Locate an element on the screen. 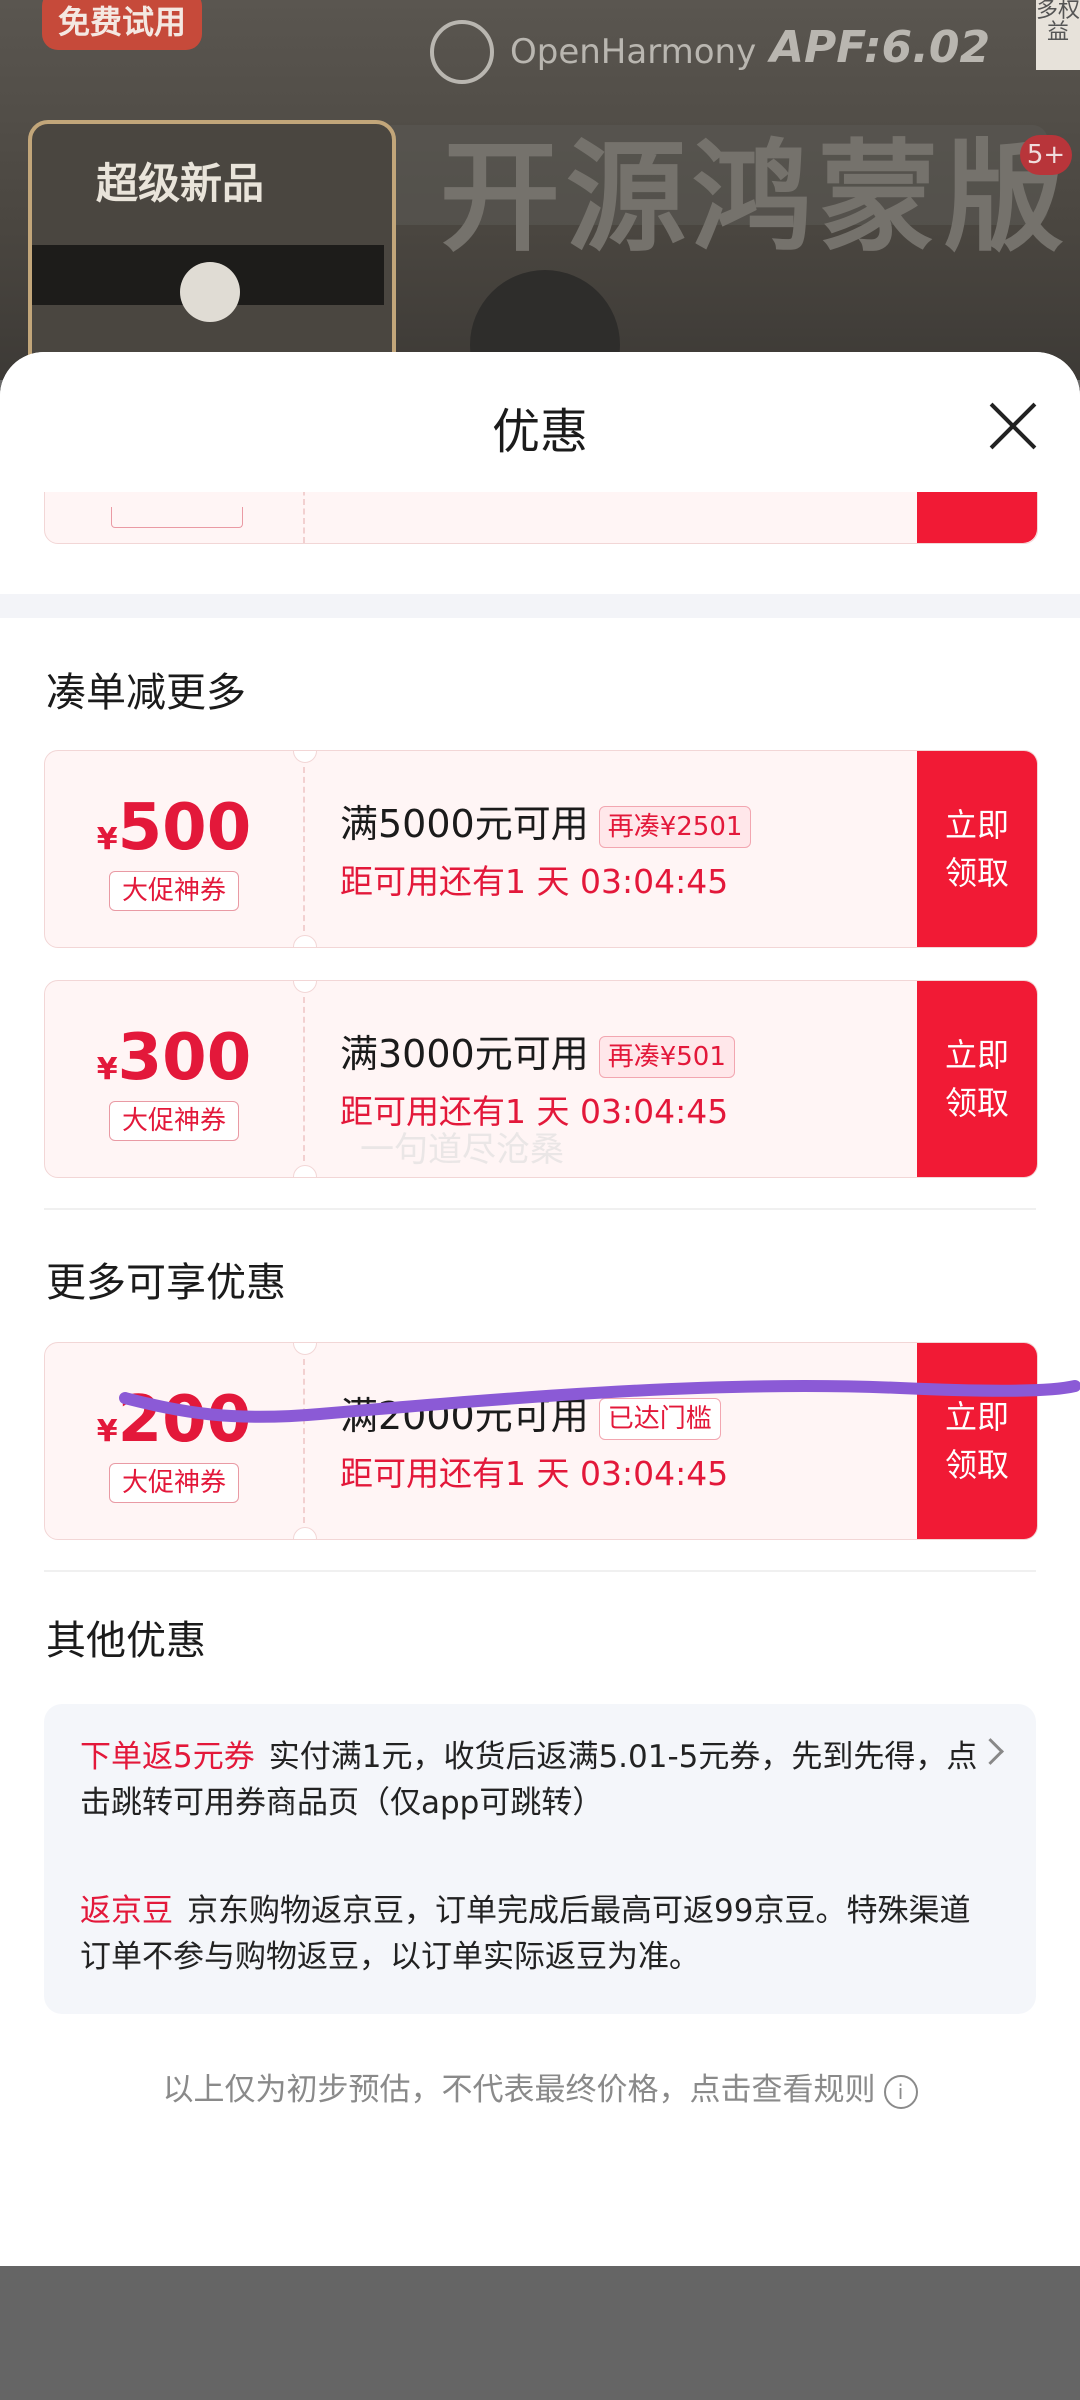 This screenshot has height=2400, width=1080. footnote-text: 以上仅为初步预估，不代表最终价格，点击查看规则 is located at coordinates (519, 2090).